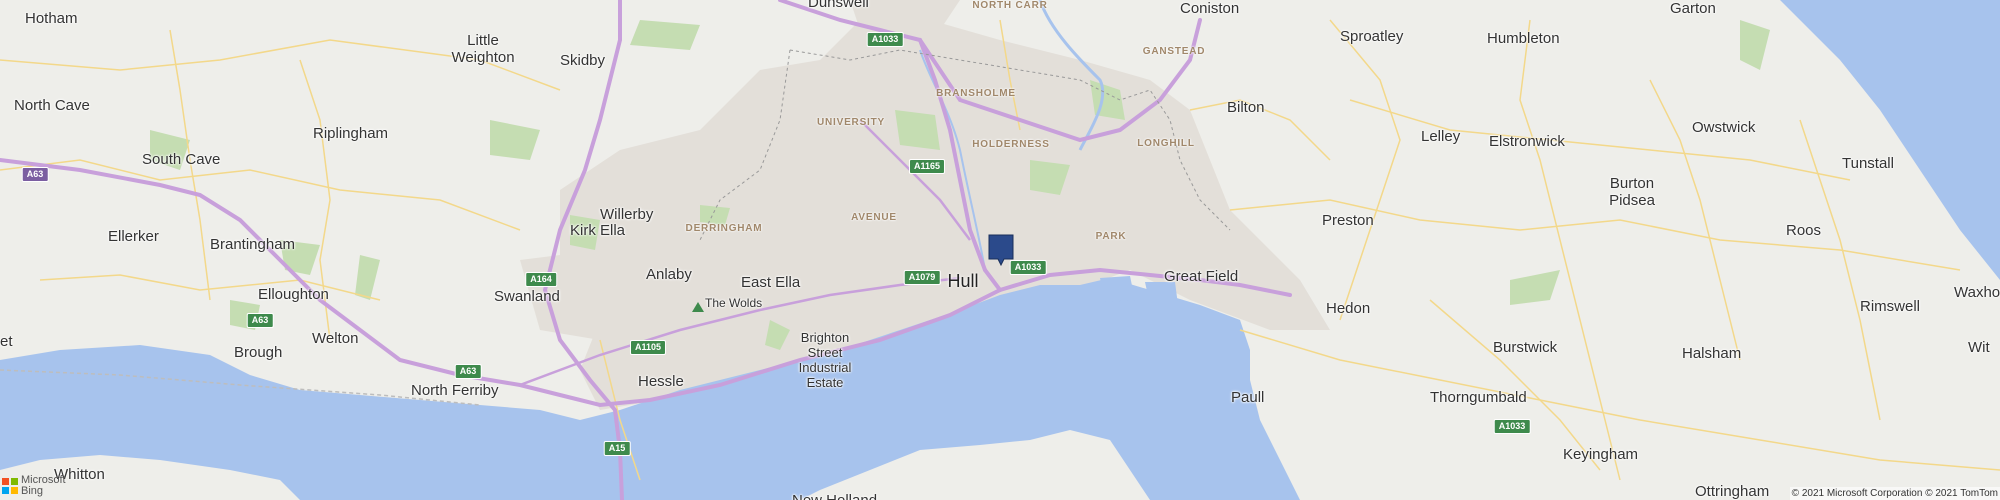 The height and width of the screenshot is (500, 2000). What do you see at coordinates (1977, 292) in the screenshot?
I see `place-label: Waxho` at bounding box center [1977, 292].